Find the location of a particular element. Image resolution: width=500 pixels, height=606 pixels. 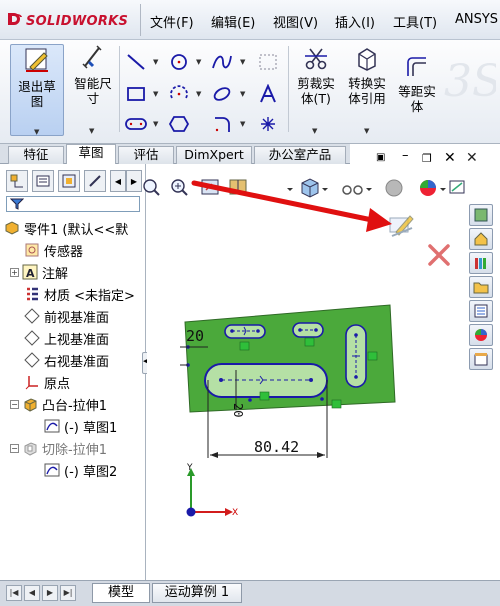

circle-icon is located at coordinates (179, 62).